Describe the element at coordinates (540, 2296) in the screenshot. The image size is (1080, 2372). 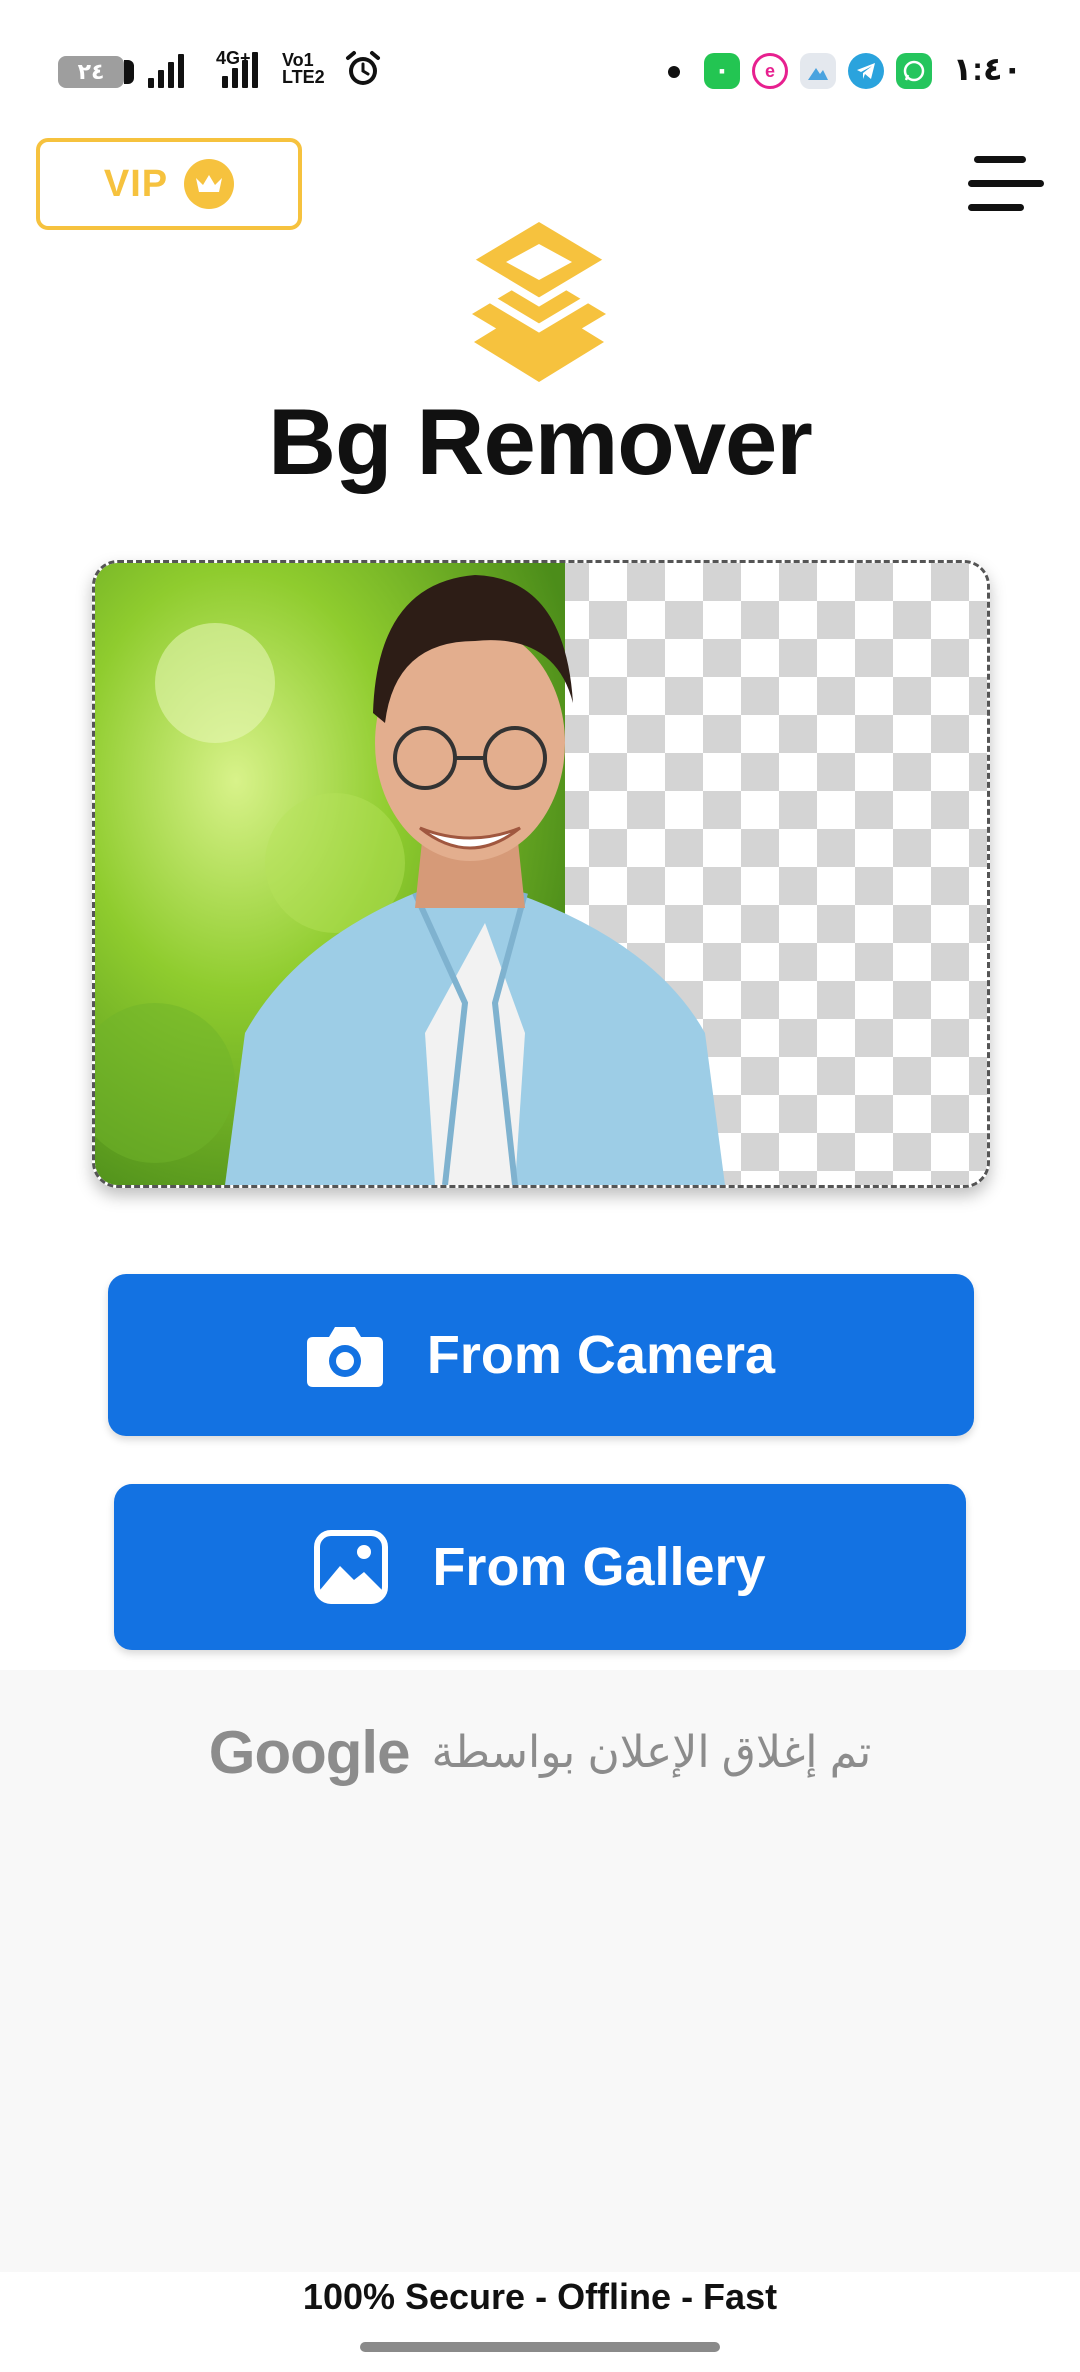
I see `footer-tagline: 100% Secure - Offline - Fast` at that location.